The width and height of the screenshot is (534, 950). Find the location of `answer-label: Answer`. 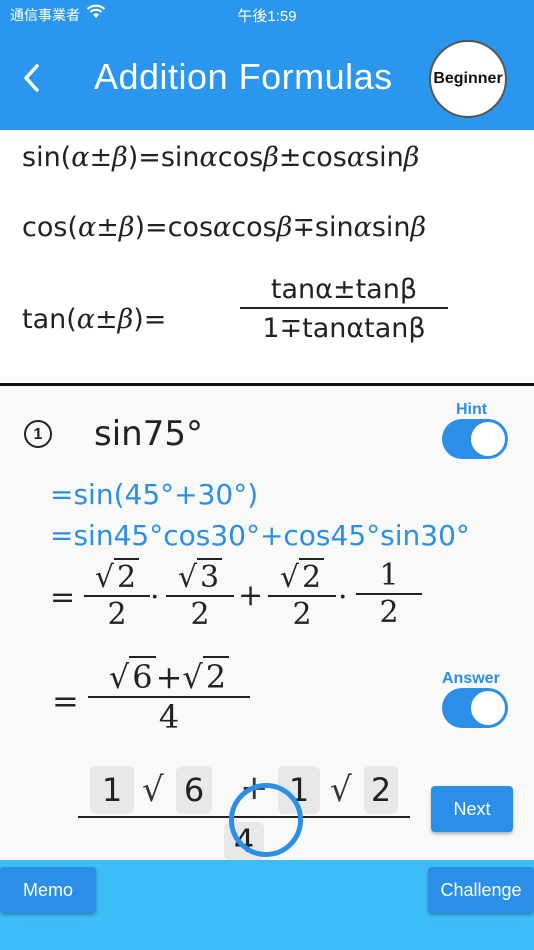

answer-label: Answer is located at coordinates (471, 678).